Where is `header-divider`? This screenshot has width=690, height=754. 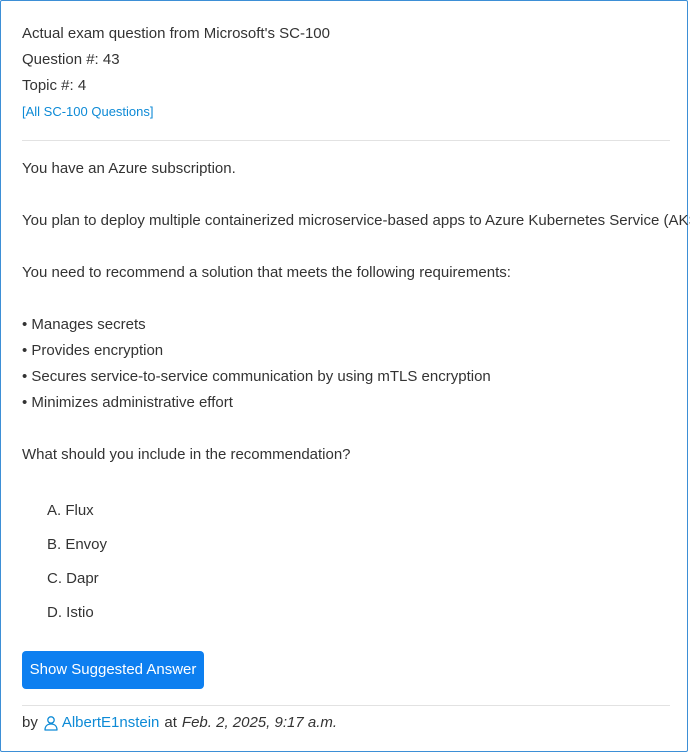 header-divider is located at coordinates (346, 140).